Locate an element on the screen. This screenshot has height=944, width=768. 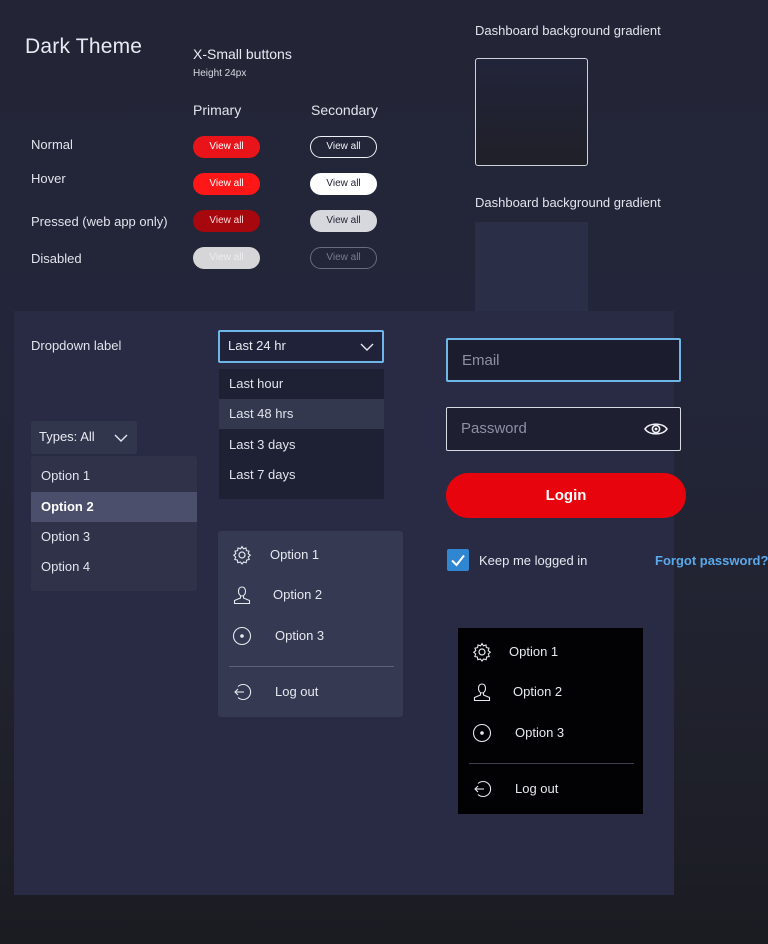
types-filter-dropdown: Types: All is located at coordinates (84, 437).